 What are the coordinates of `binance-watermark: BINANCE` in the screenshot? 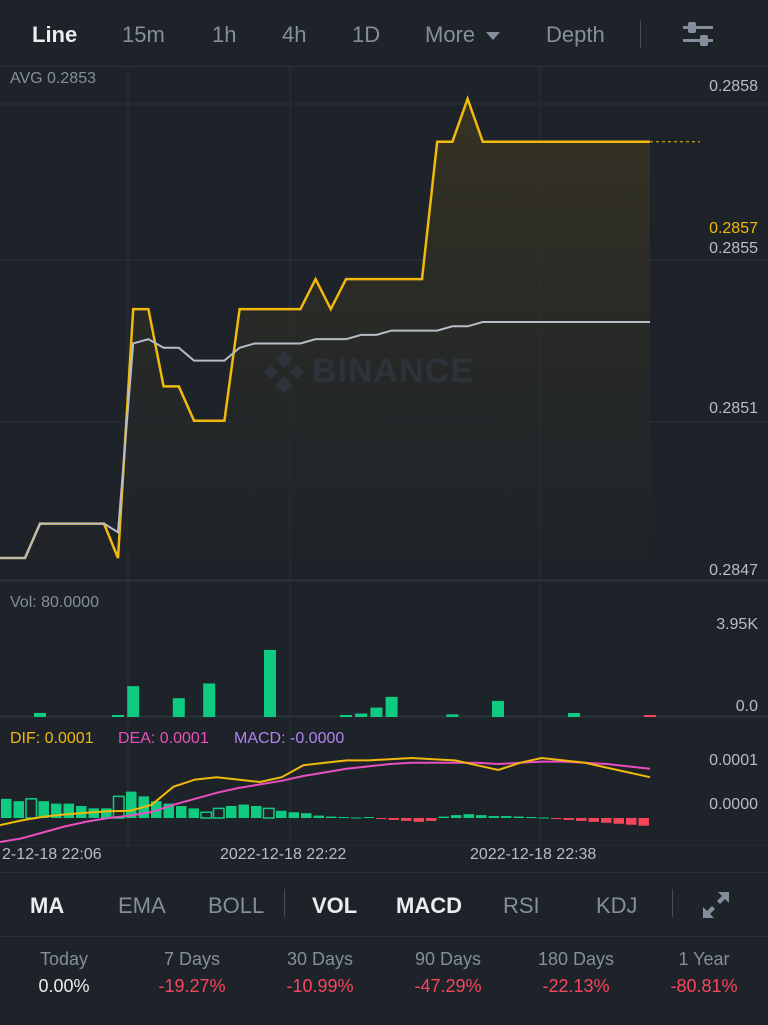 It's located at (368, 372).